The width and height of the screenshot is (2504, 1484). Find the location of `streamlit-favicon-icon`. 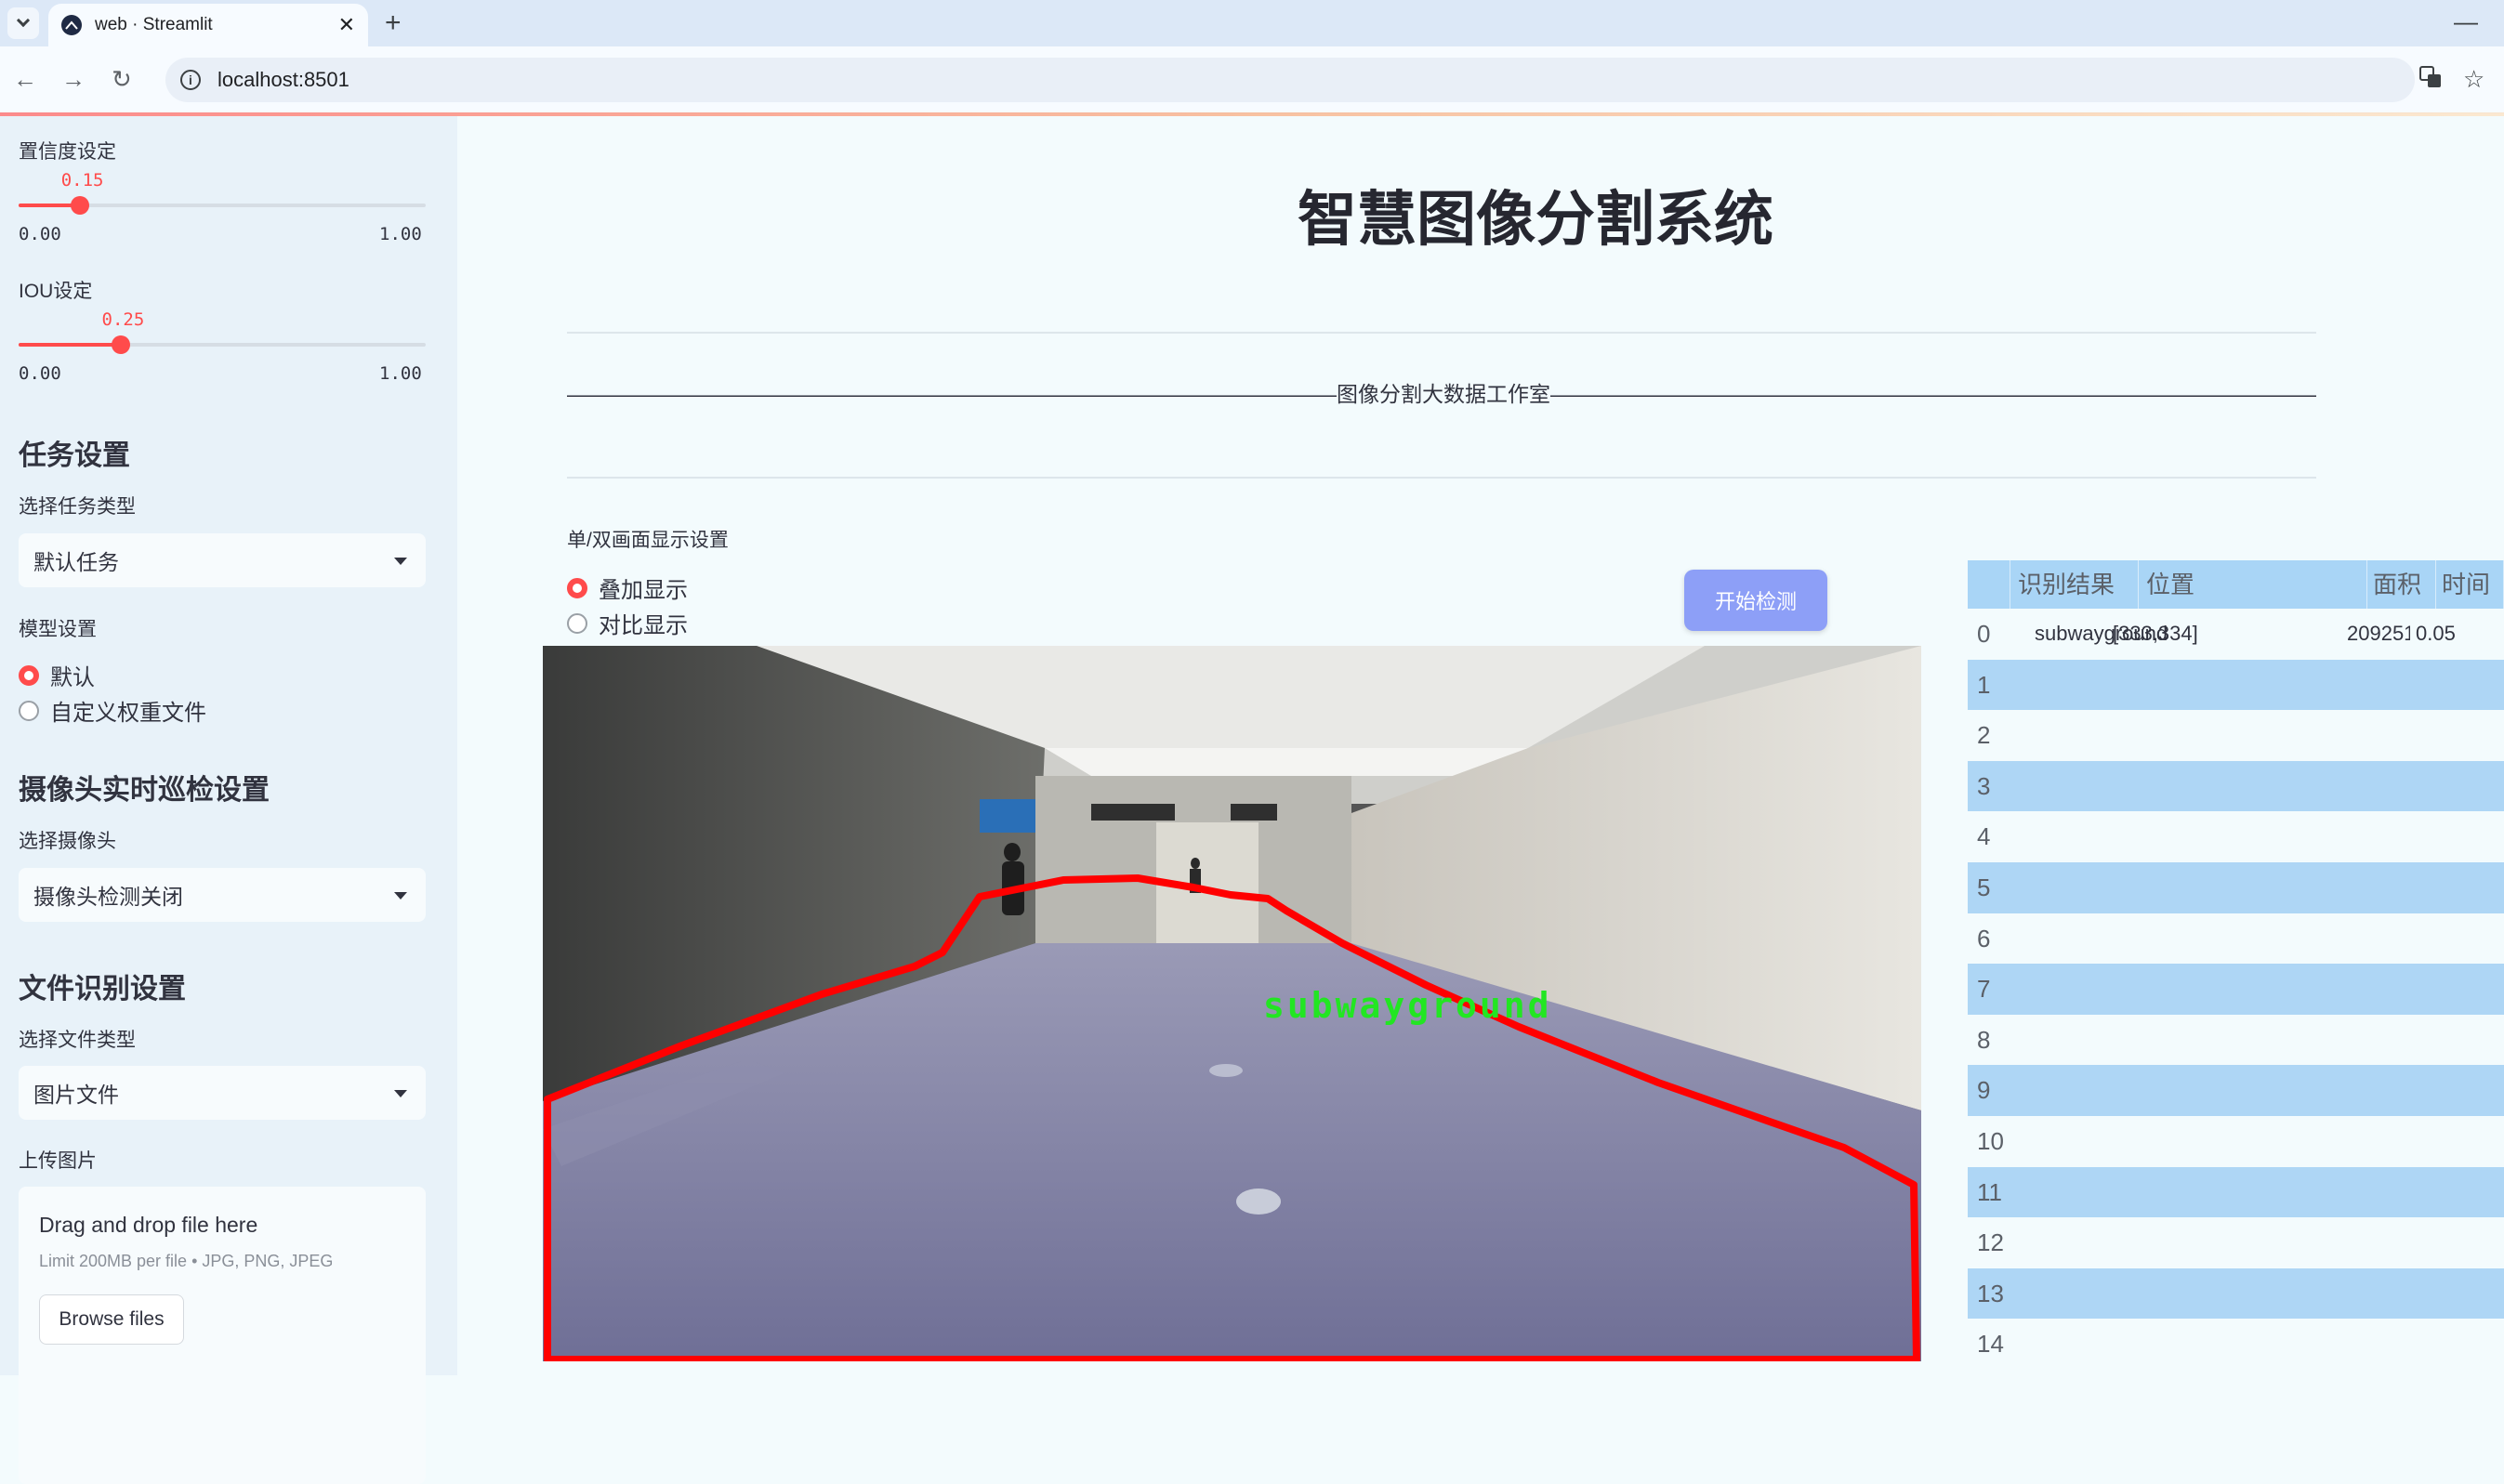

streamlit-favicon-icon is located at coordinates (71, 25).